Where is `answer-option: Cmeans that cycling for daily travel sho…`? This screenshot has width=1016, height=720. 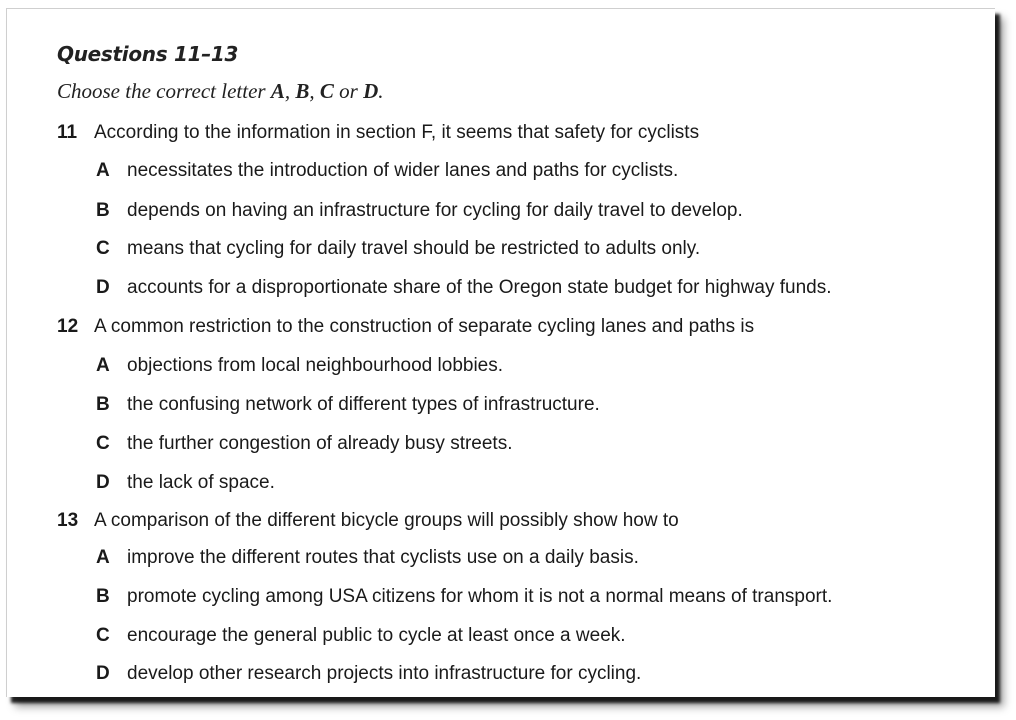 answer-option: Cmeans that cycling for daily travel sho… is located at coordinates (398, 249).